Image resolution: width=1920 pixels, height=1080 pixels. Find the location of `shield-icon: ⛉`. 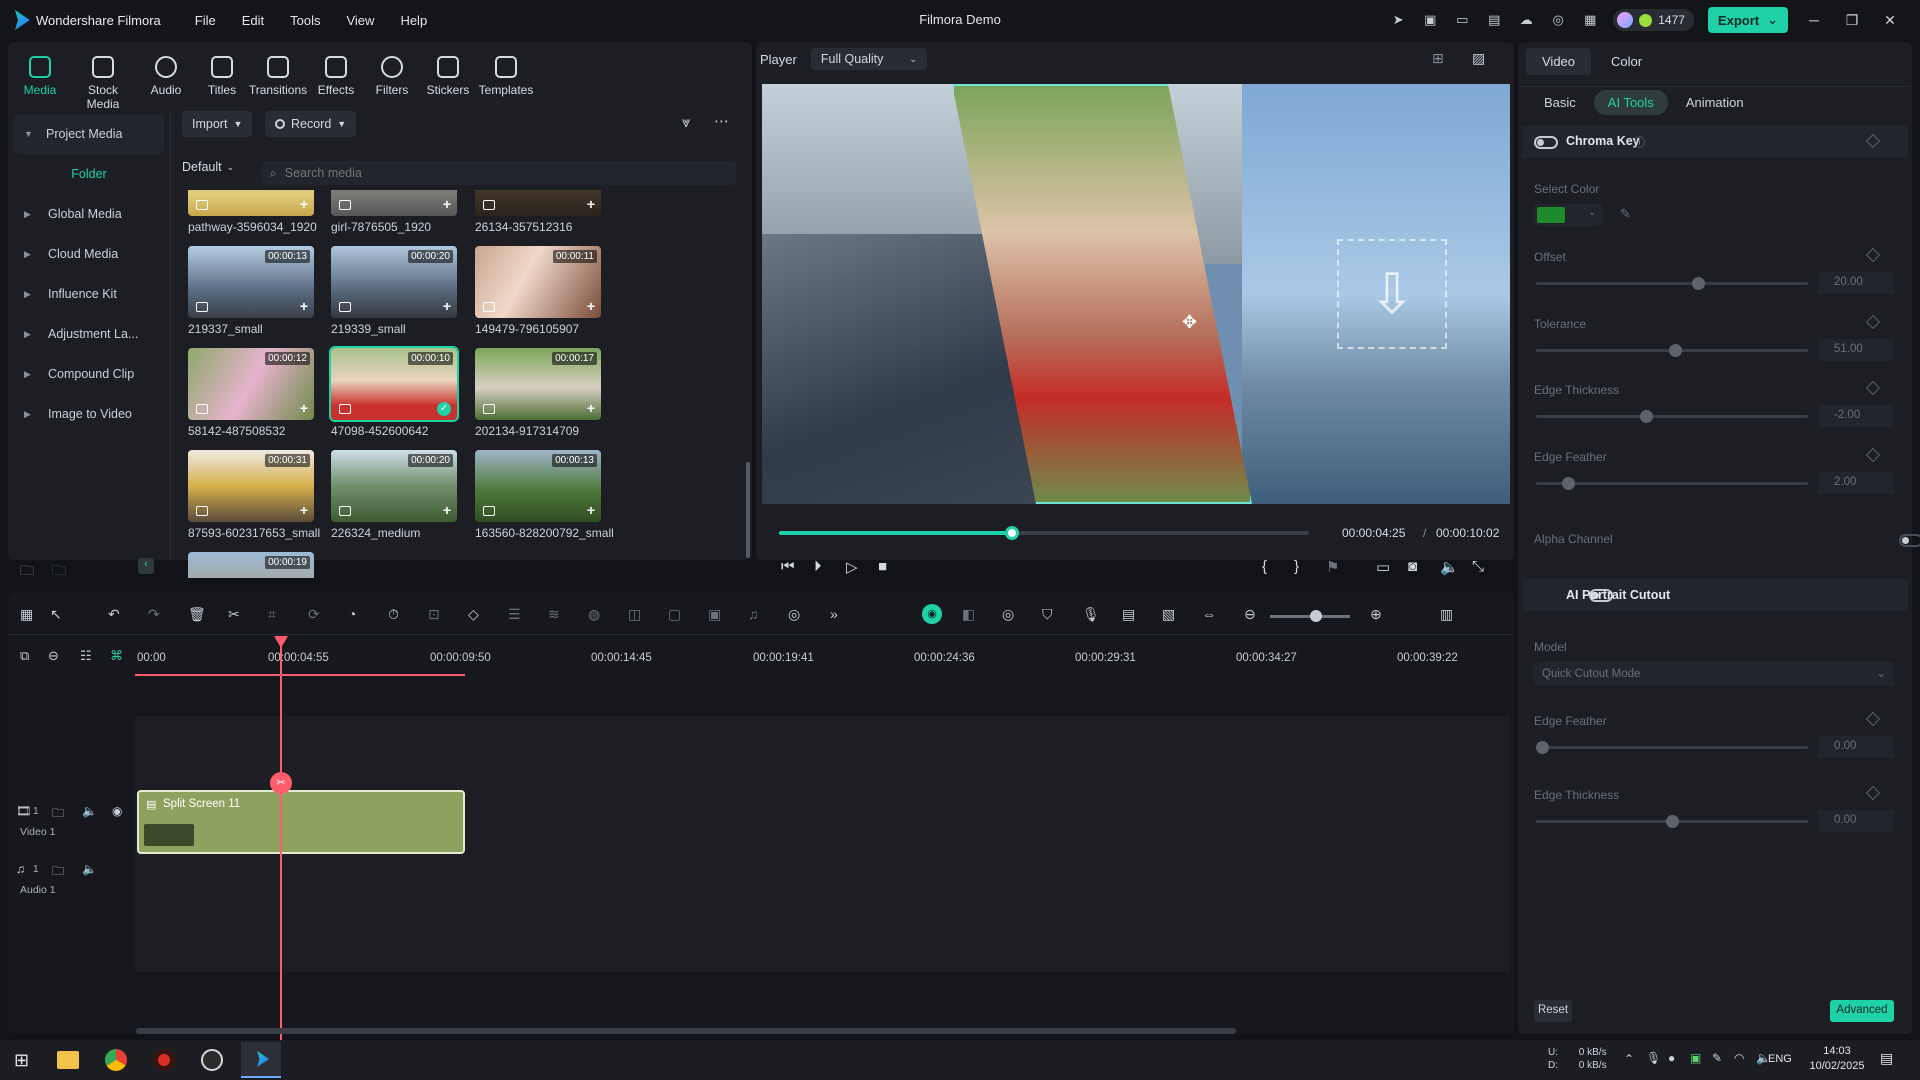

shield-icon: ⛉ is located at coordinates (1047, 614).